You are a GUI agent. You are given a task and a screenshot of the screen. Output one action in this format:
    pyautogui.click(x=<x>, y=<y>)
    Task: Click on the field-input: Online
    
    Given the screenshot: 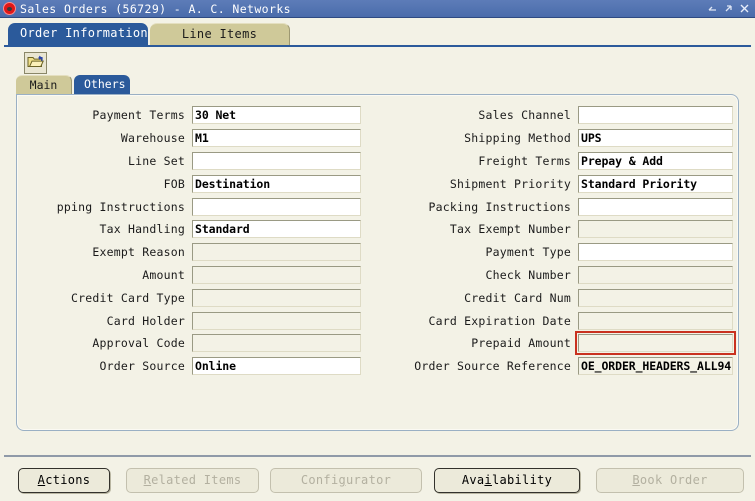 What is the action you would take?
    pyautogui.click(x=276, y=366)
    